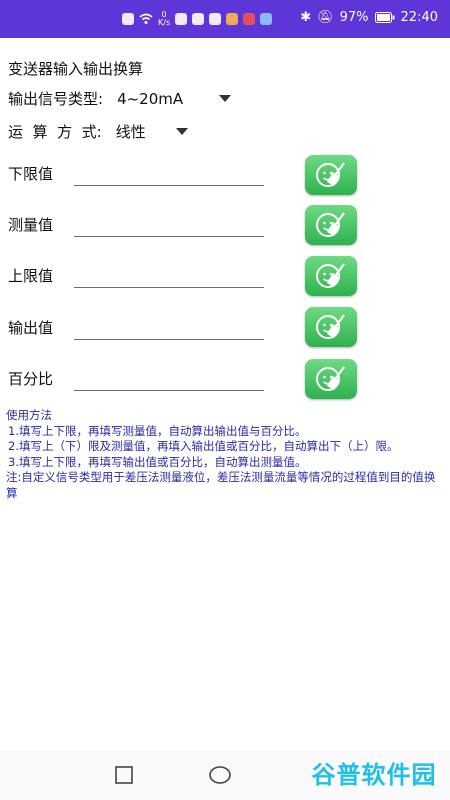 Image resolution: width=450 pixels, height=800 pixels. Describe the element at coordinates (31, 379) in the screenshot. I see `field-label: 百分比` at that location.